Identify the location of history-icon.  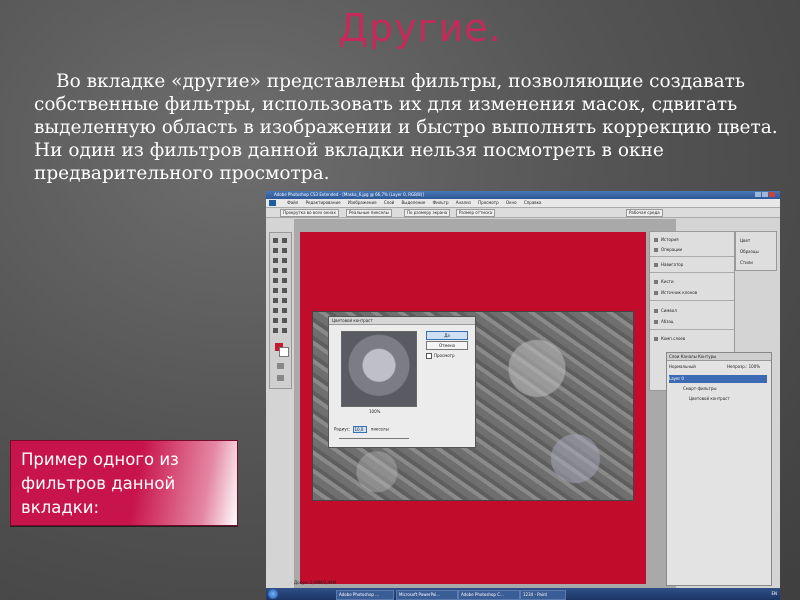
(656, 240).